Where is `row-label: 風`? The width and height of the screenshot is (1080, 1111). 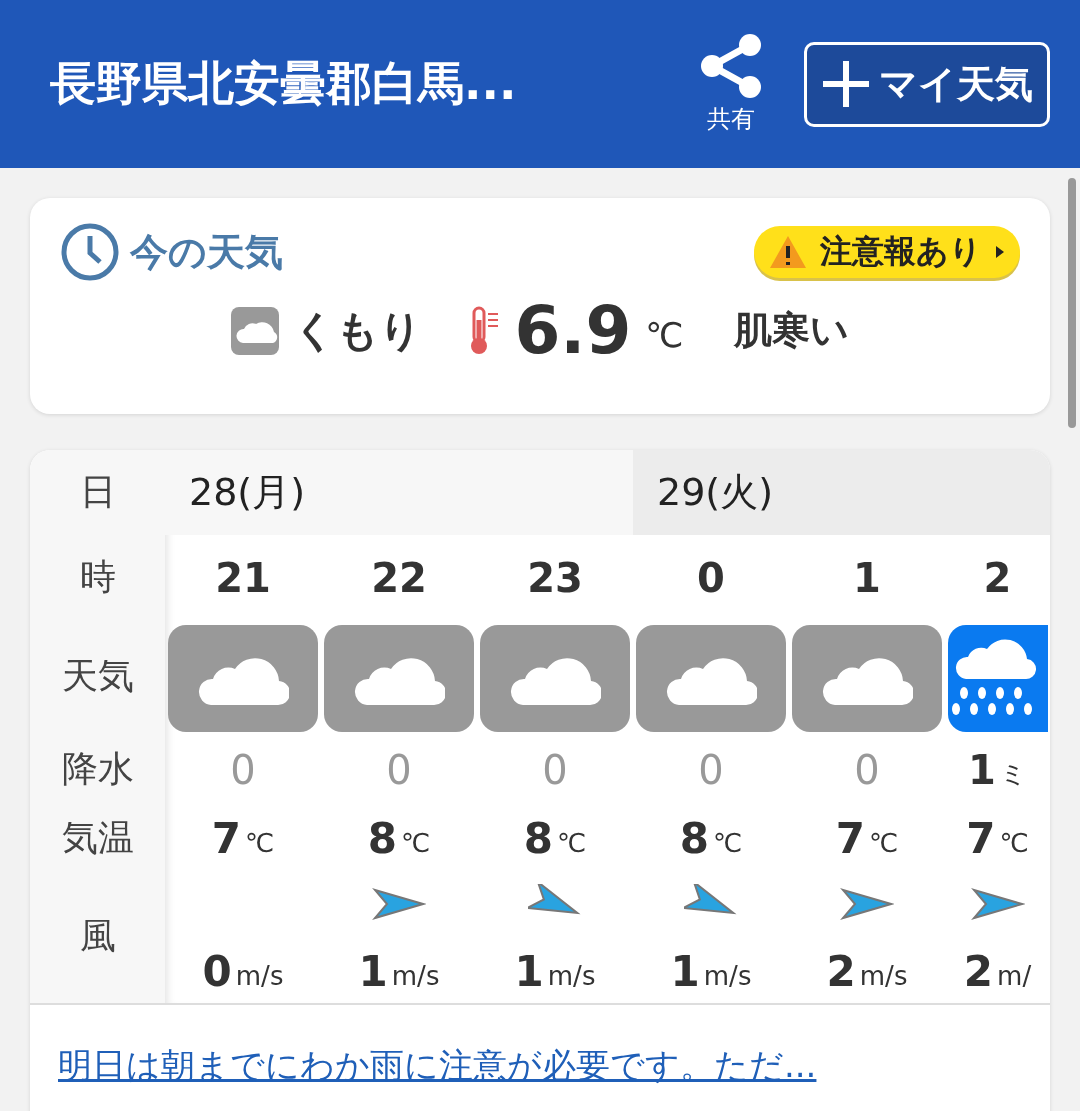 row-label: 風 is located at coordinates (97, 935).